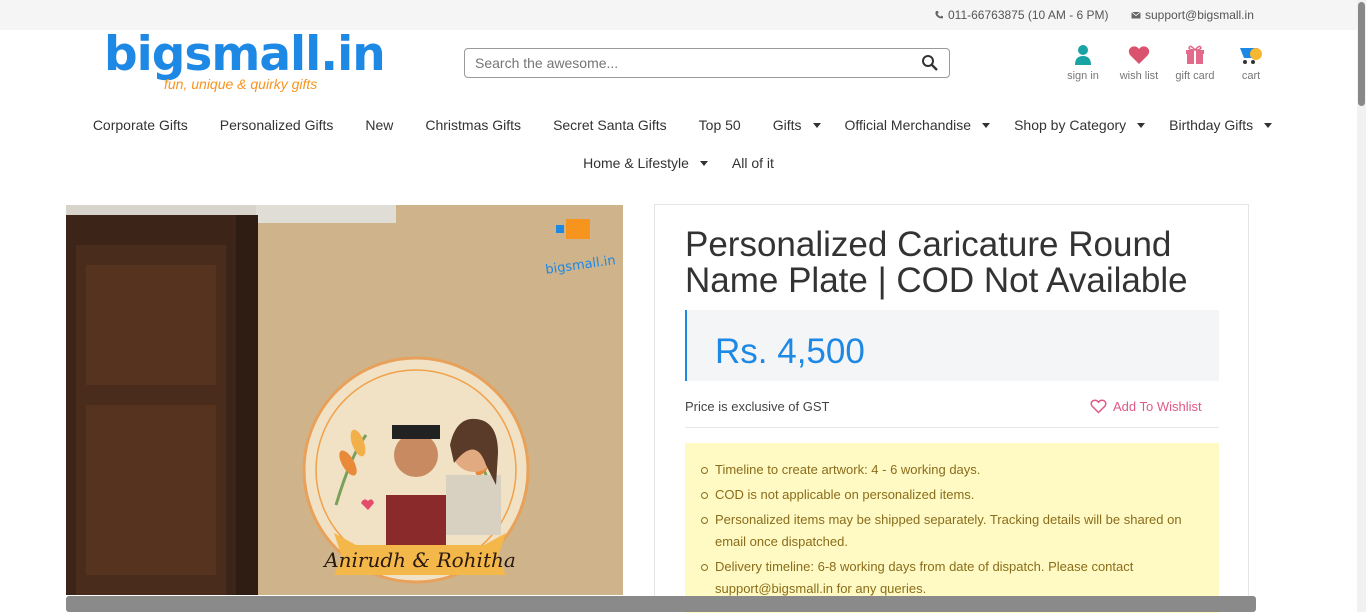  I want to click on nav-item-birthday-gifts: Birthday Gifts, so click(1217, 125).